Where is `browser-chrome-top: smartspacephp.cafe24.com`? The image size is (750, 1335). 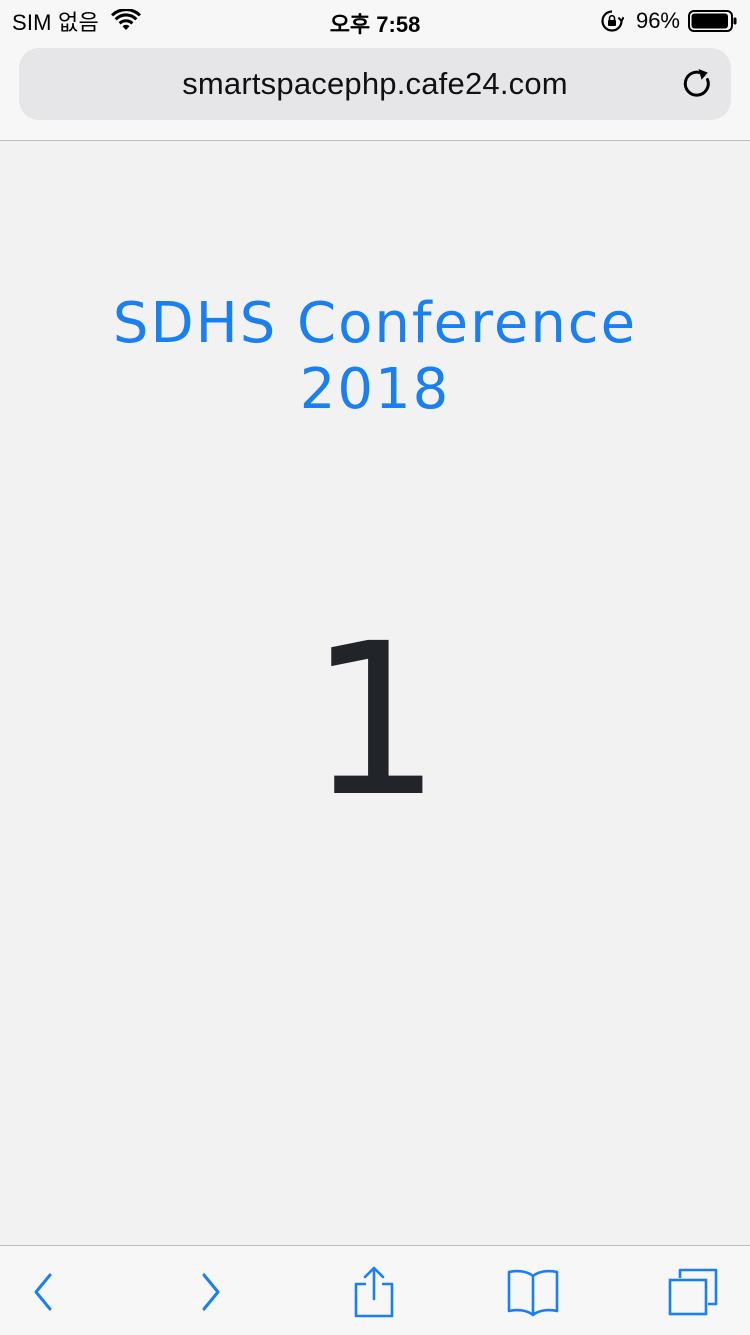
browser-chrome-top: smartspacephp.cafe24.com is located at coordinates (375, 90).